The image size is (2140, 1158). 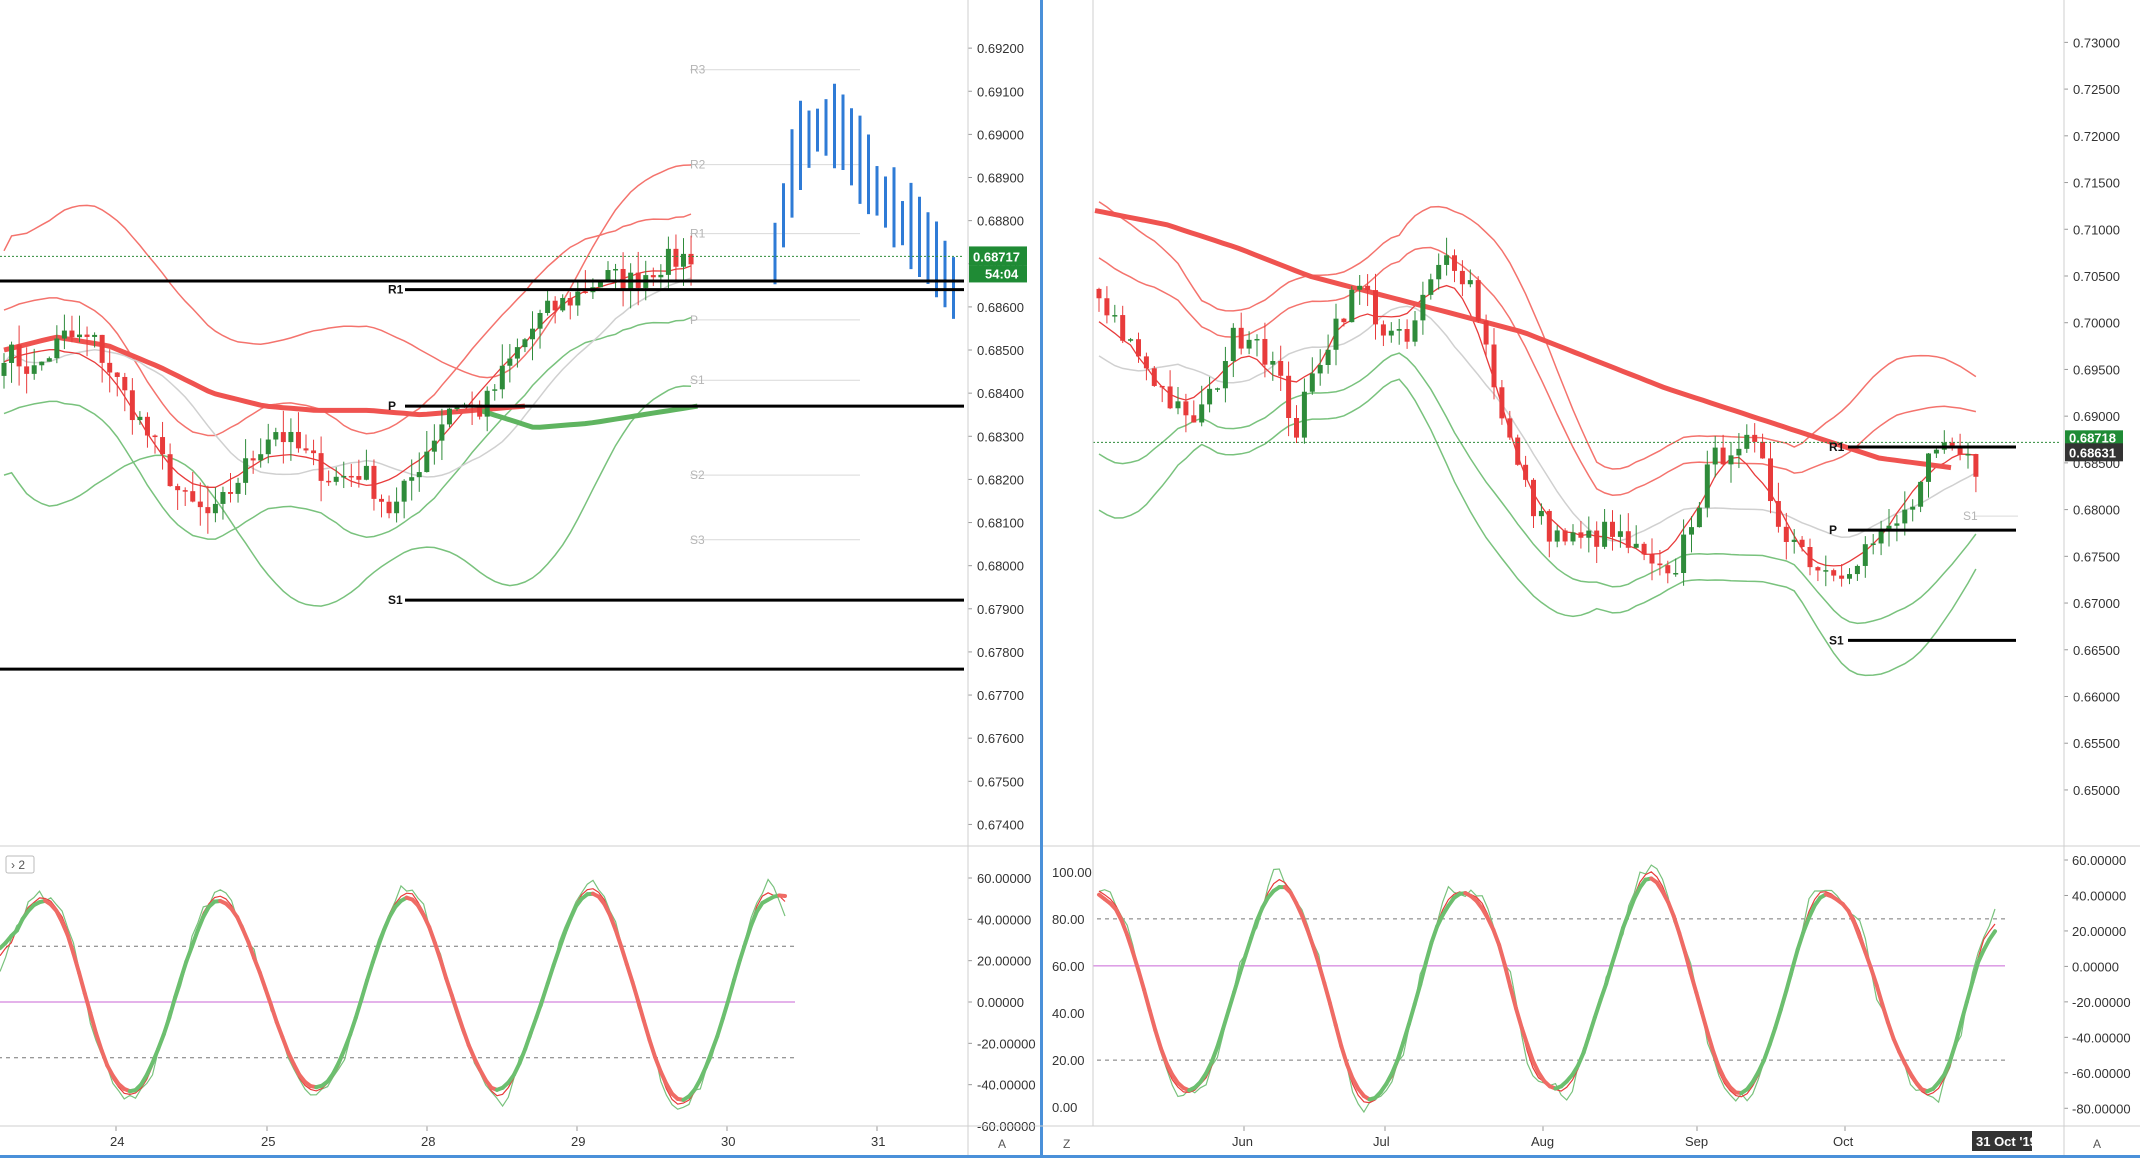 What do you see at coordinates (1696, 1141) in the screenshot?
I see `time-tick-label: Sep` at bounding box center [1696, 1141].